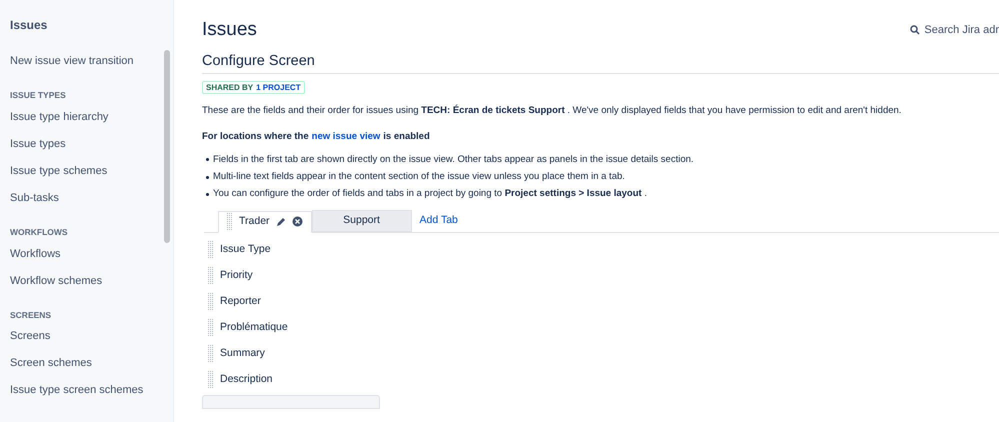 The image size is (999, 422). I want to click on sidebar-item: Workflow schemes, so click(91, 287).